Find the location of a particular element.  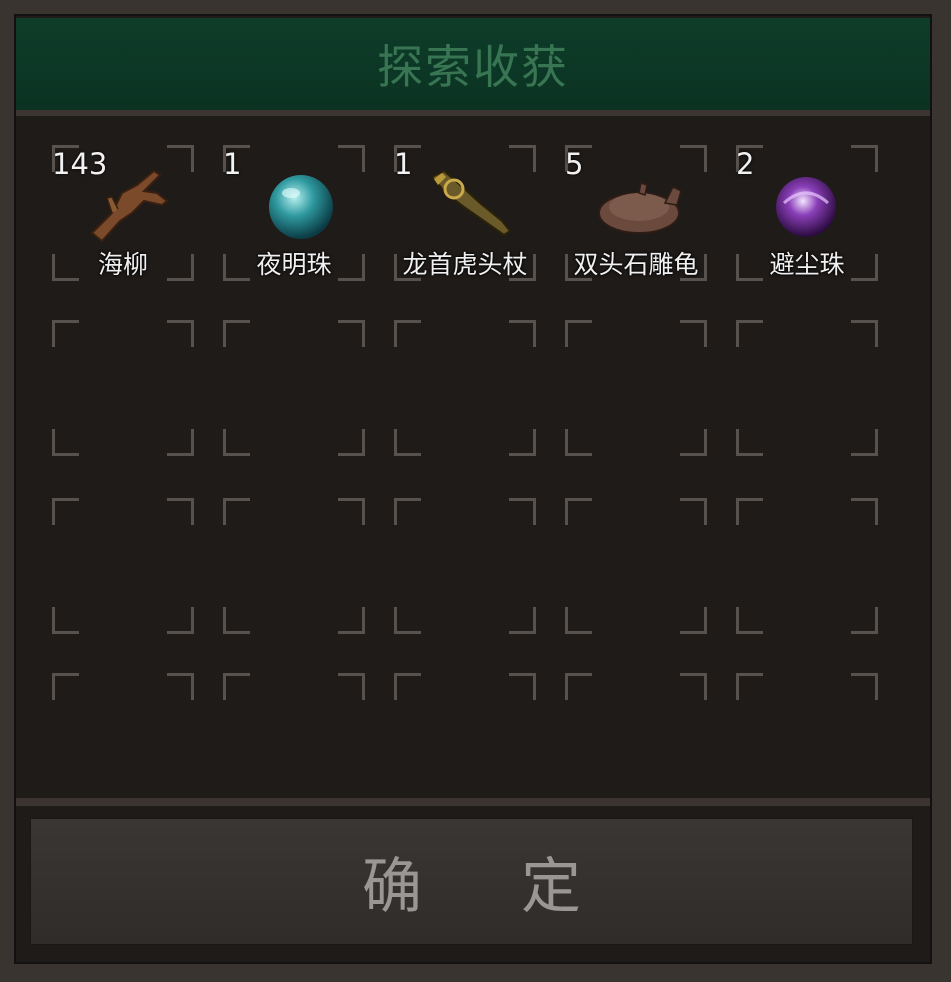

item-name: 夜明珠 is located at coordinates (294, 264).